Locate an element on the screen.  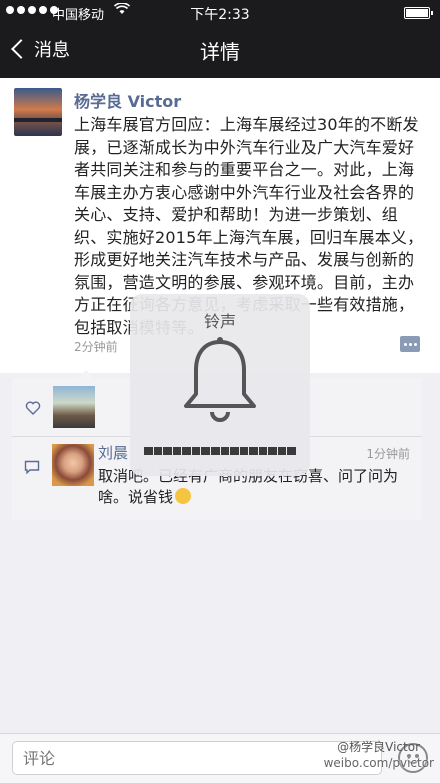
battery-icon is located at coordinates (418, 13).